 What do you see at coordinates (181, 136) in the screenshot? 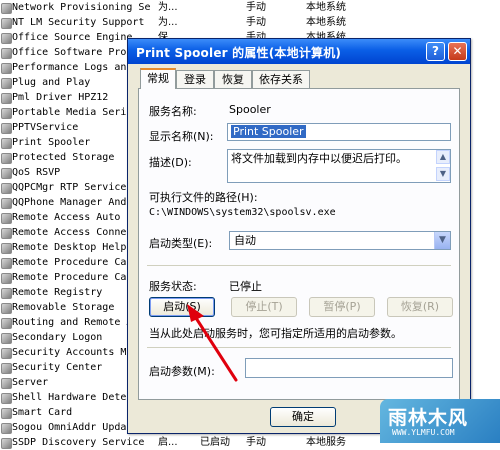
I see `display-name-label: 显示名称(N):` at bounding box center [181, 136].